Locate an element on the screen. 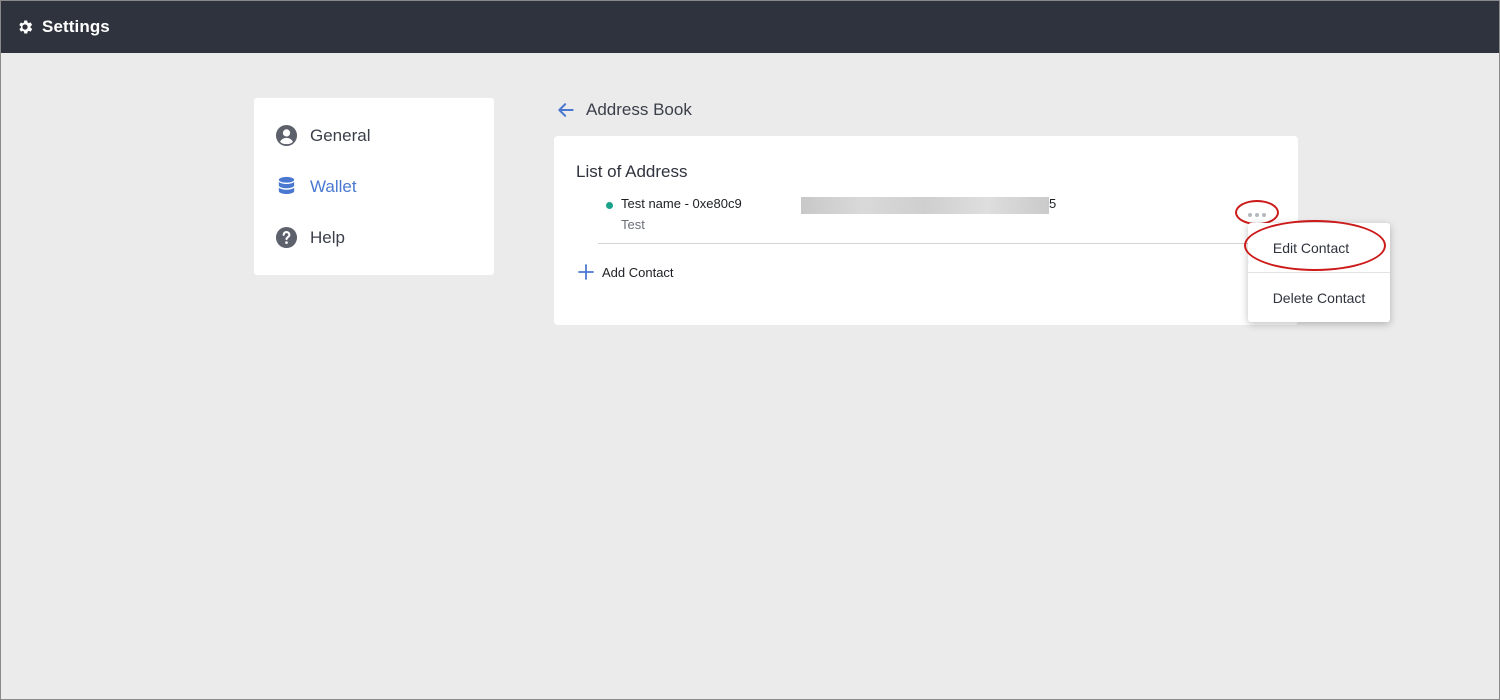 This screenshot has width=1500, height=700. contact-note: Test is located at coordinates (633, 224).